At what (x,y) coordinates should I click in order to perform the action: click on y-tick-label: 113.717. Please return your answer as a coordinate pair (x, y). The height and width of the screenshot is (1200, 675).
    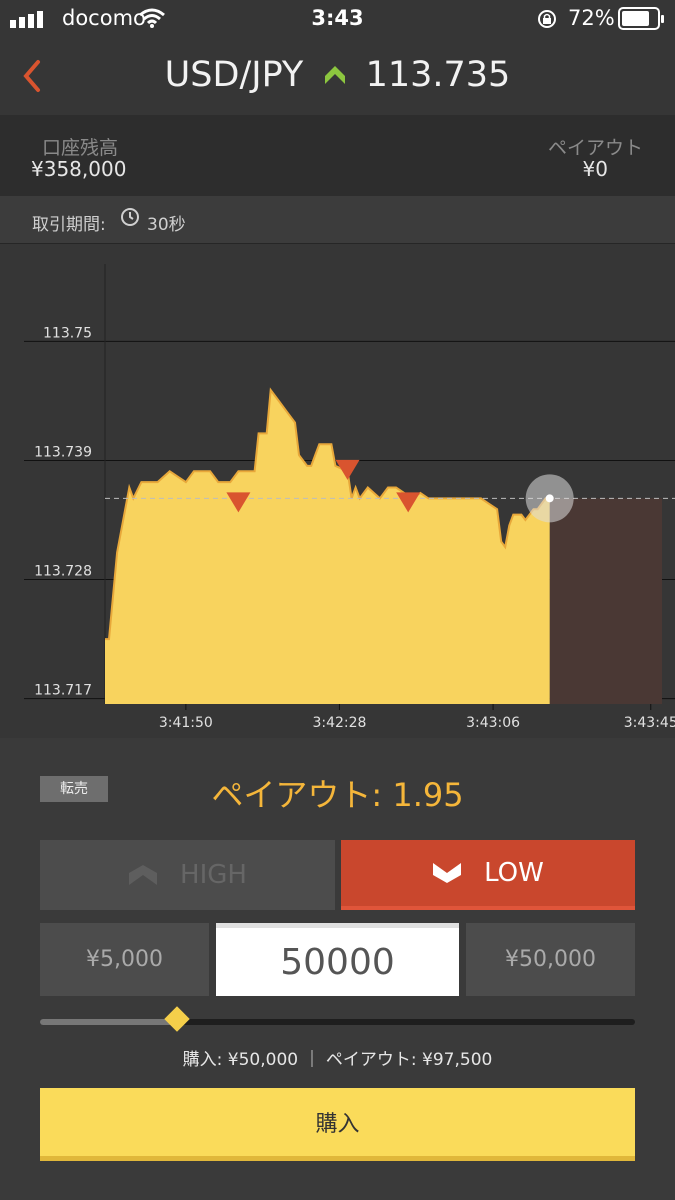
    Looking at the image, I should click on (63, 691).